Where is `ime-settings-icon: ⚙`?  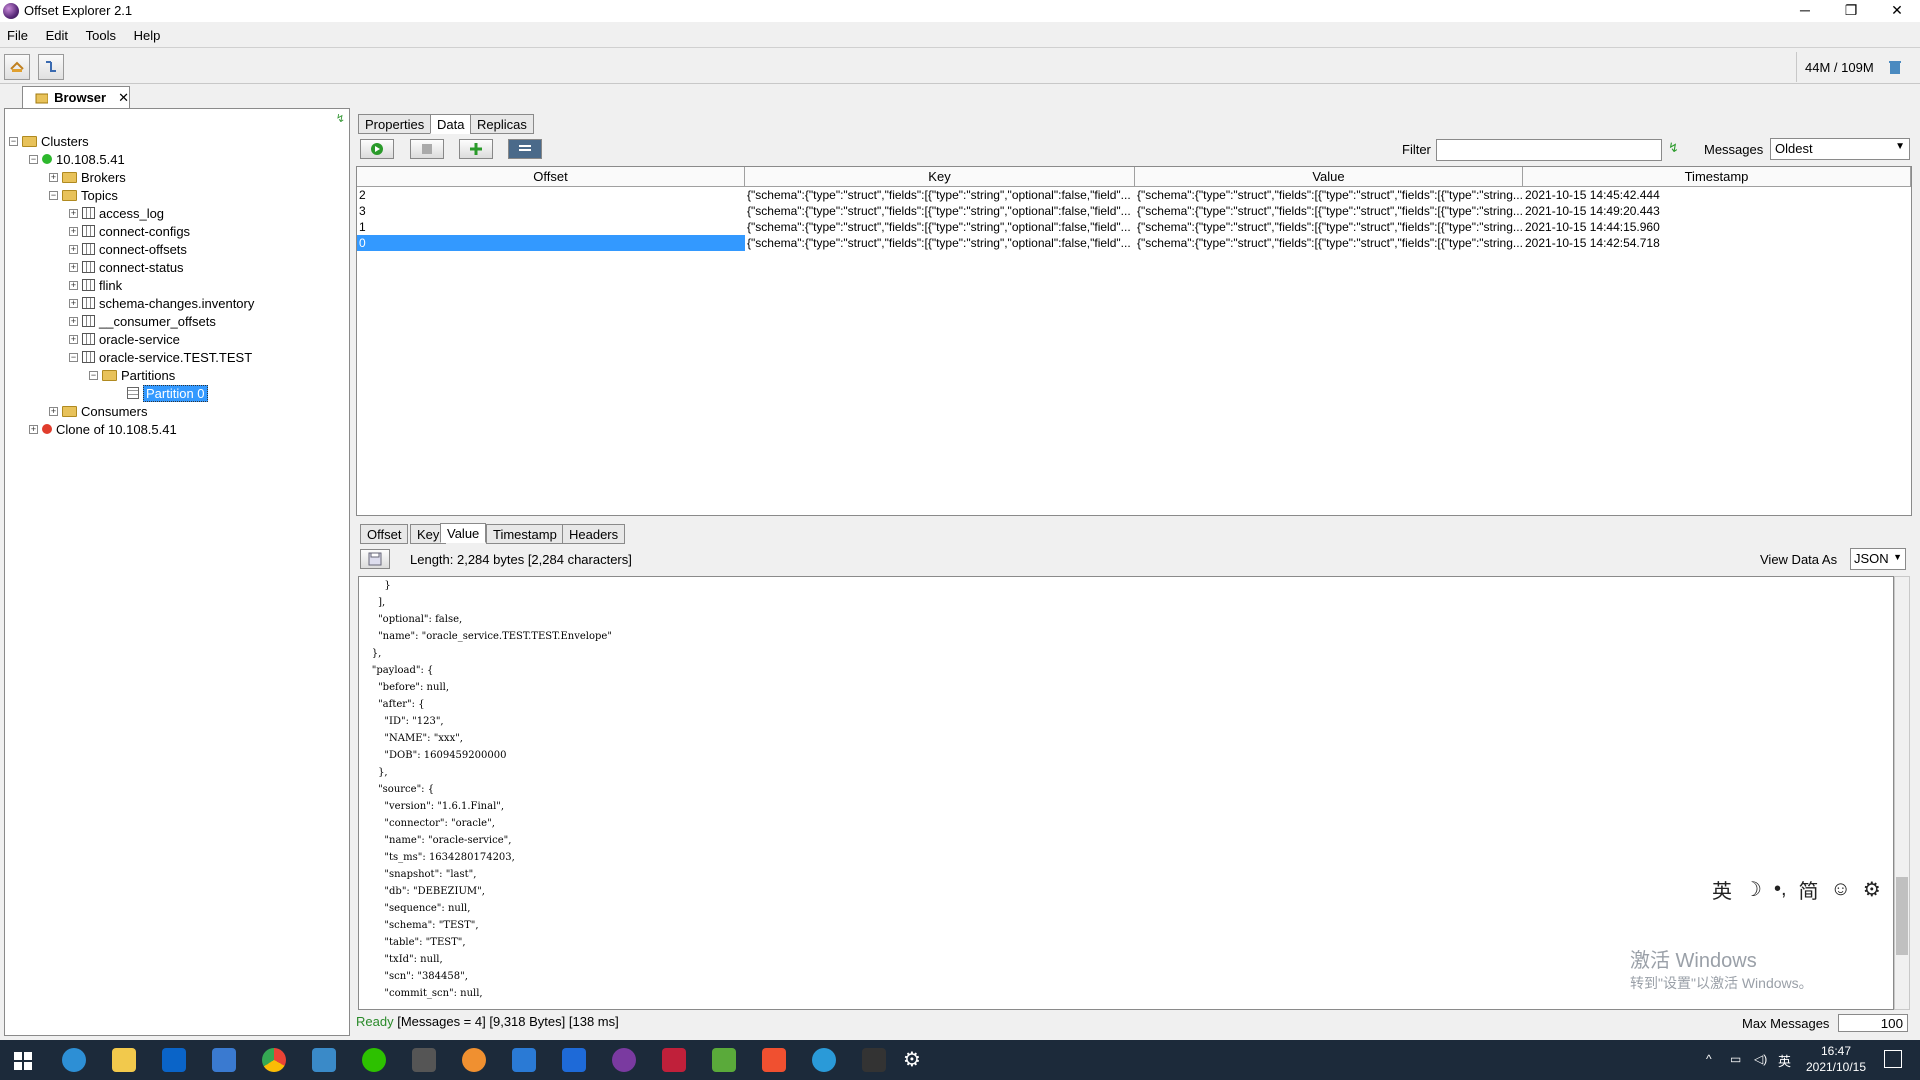 ime-settings-icon: ⚙ is located at coordinates (1872, 889).